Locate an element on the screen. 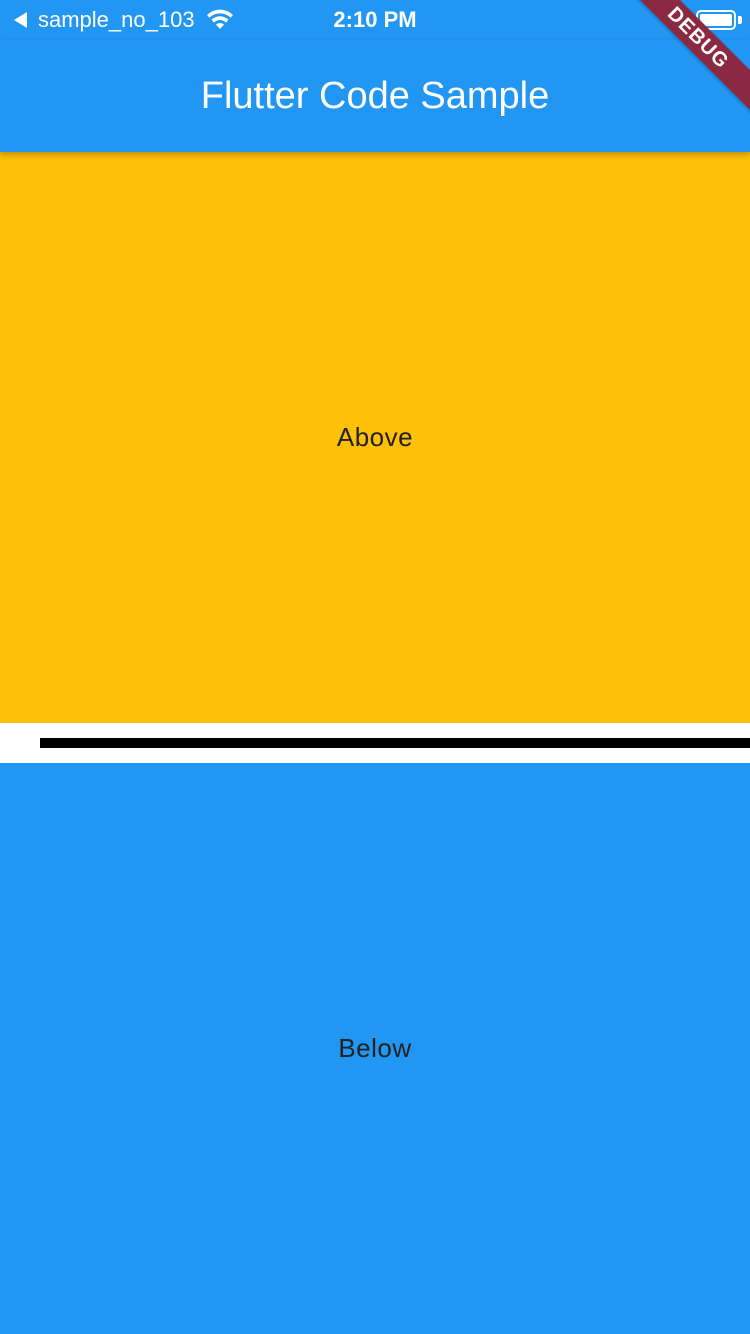 Image resolution: width=750 pixels, height=1334 pixels. below-label: Below is located at coordinates (375, 1048).